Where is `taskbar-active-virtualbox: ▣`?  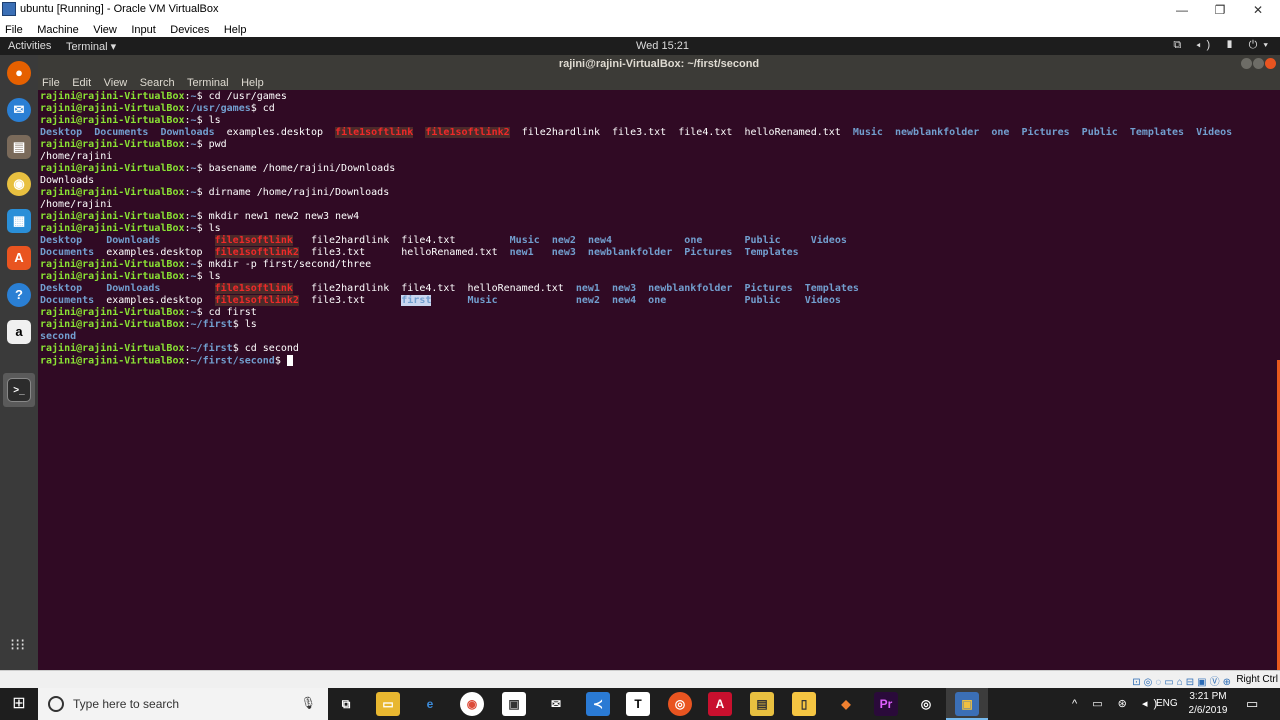
taskbar-active-virtualbox: ▣ is located at coordinates (967, 704).